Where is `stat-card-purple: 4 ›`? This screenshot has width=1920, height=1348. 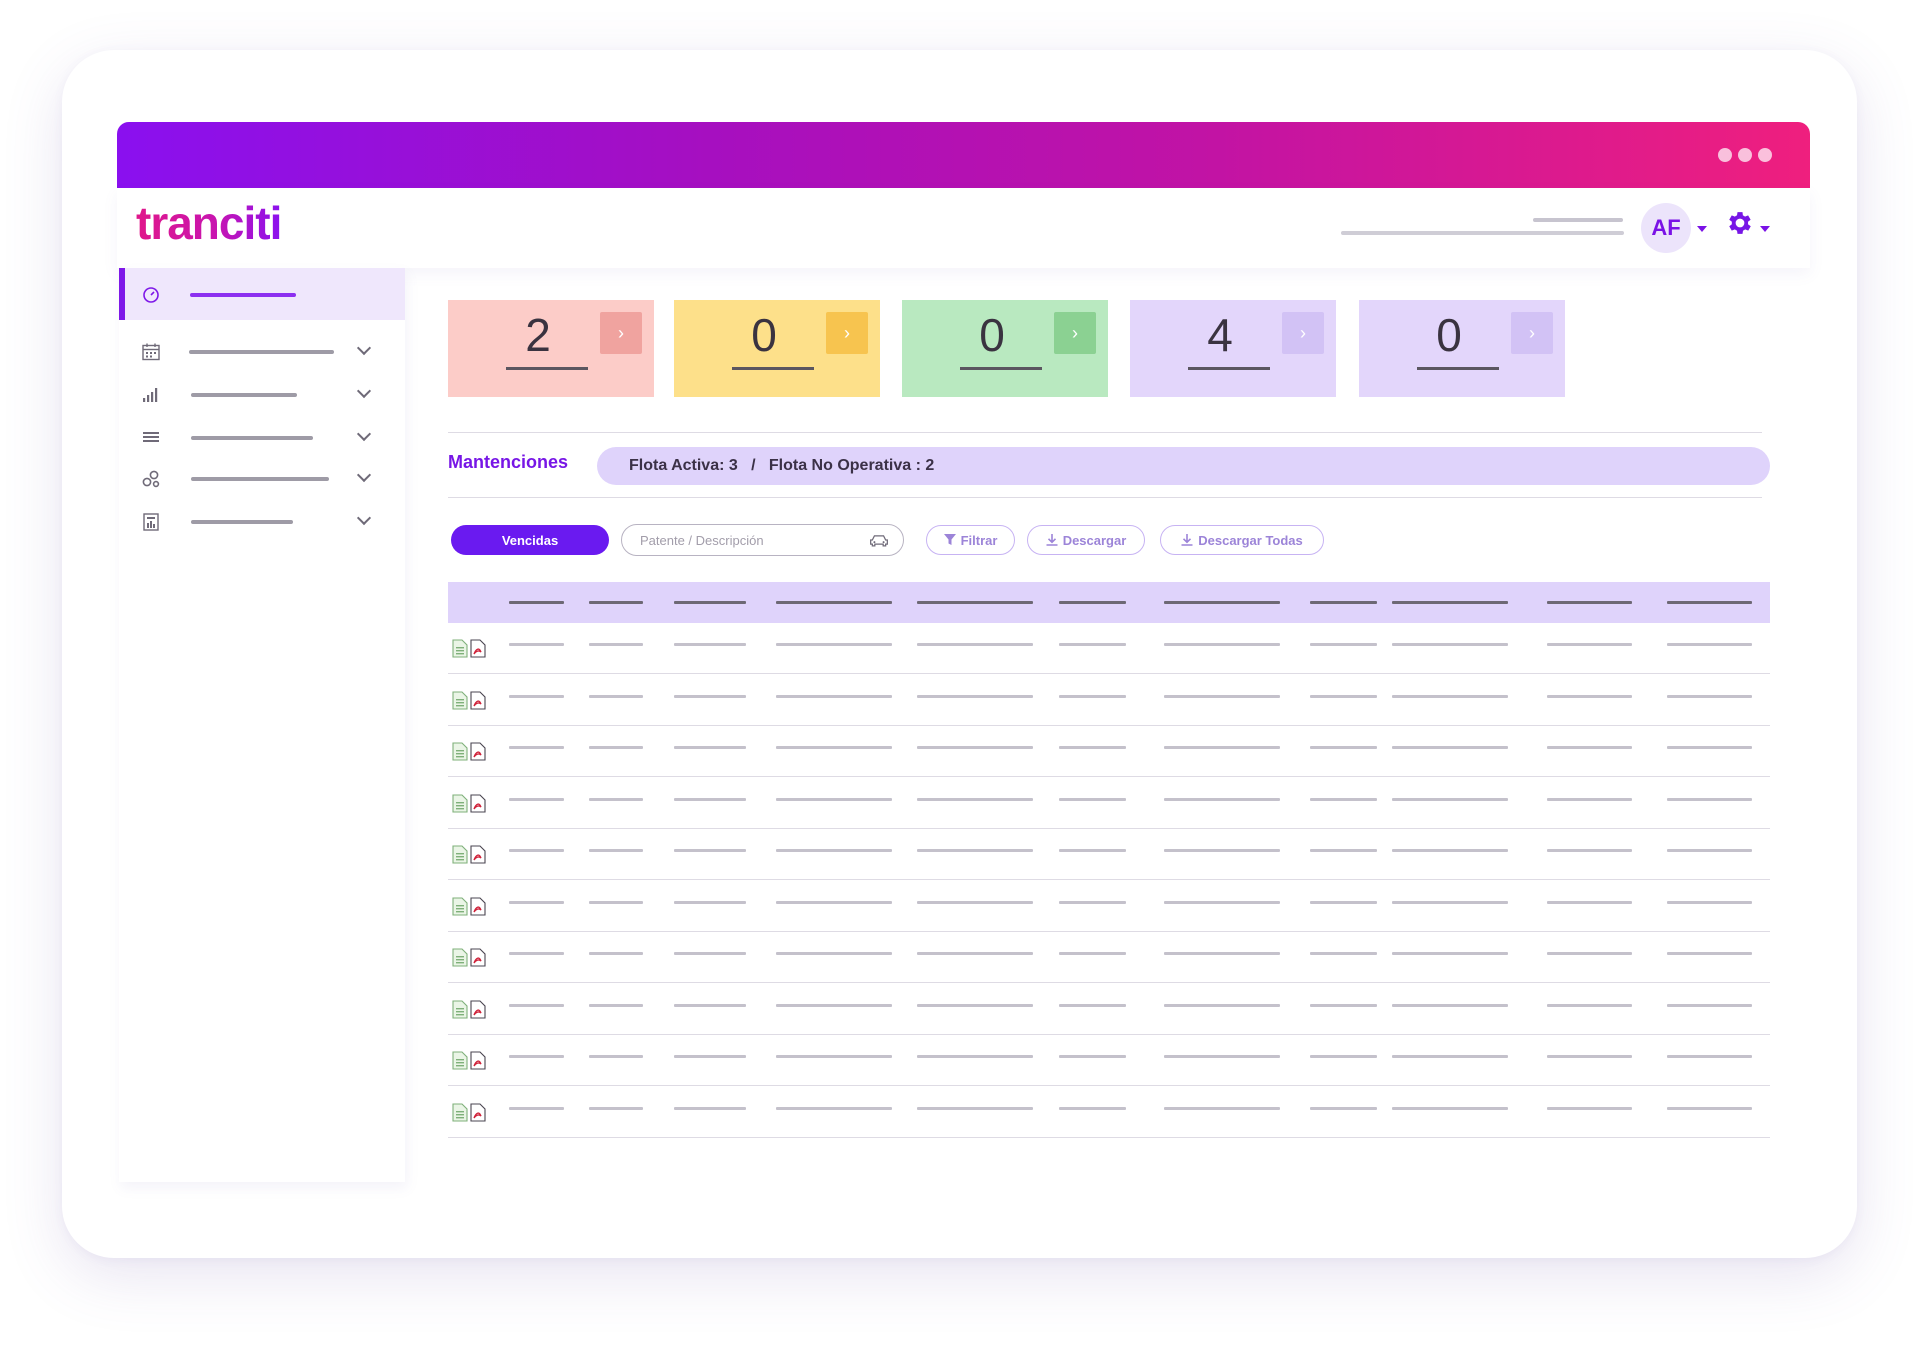 stat-card-purple: 4 › is located at coordinates (1233, 348).